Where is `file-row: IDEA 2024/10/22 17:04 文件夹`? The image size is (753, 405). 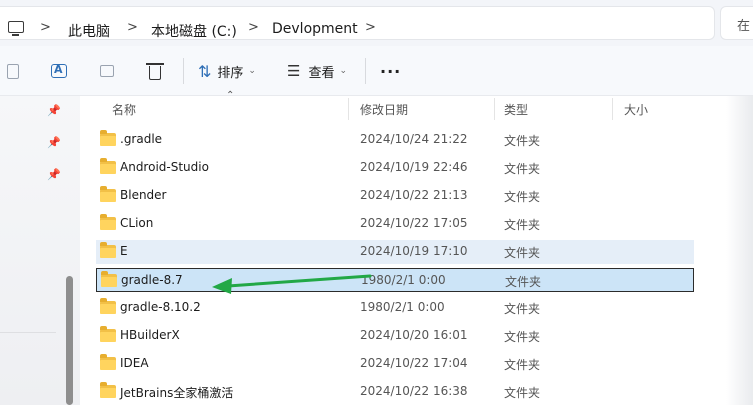
file-row: IDEA 2024/10/22 17:04 文件夹 is located at coordinates (395, 364).